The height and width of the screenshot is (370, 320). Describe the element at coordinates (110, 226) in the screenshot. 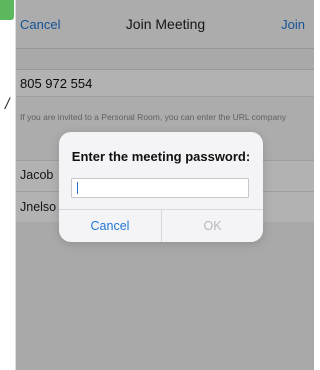

I see `dialog-cancel-button: Cancel` at that location.